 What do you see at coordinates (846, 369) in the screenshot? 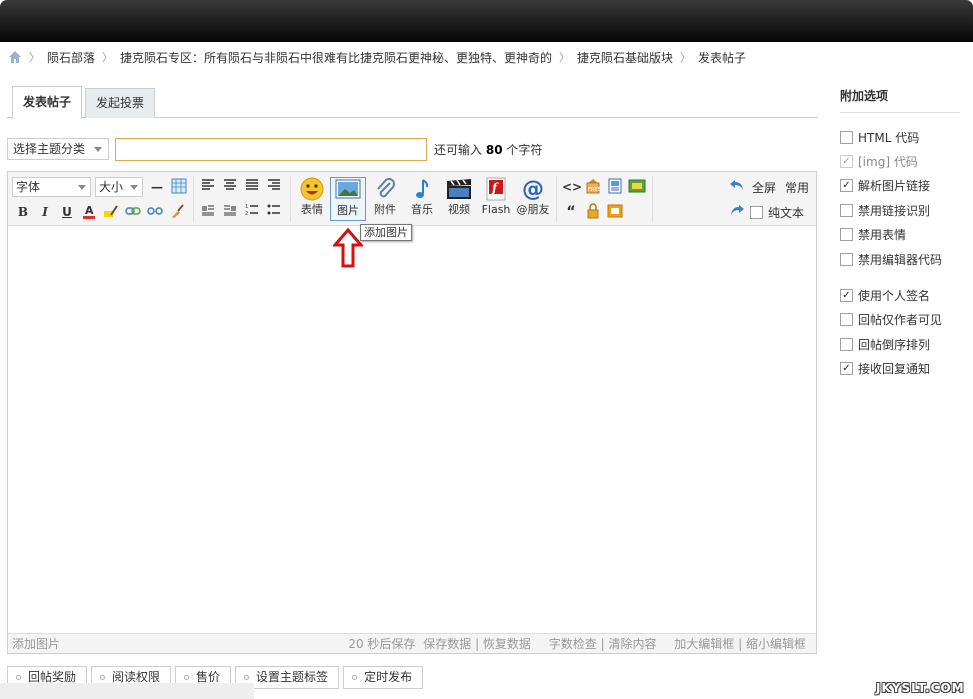
I see `reply-notify-checkbox: ✓` at bounding box center [846, 369].